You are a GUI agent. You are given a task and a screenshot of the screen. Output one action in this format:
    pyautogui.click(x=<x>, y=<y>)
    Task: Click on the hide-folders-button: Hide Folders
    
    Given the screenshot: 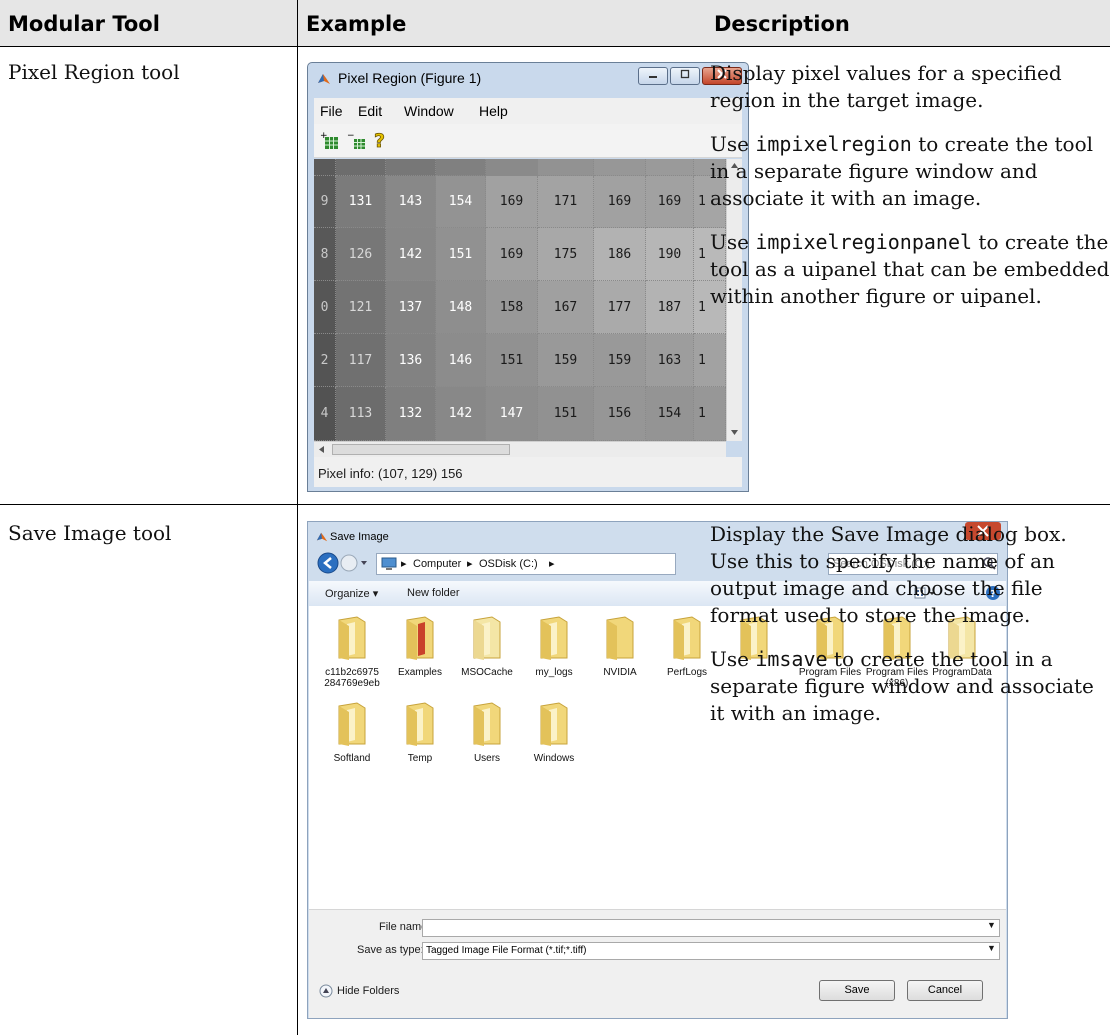 What is the action you would take?
    pyautogui.click(x=368, y=991)
    